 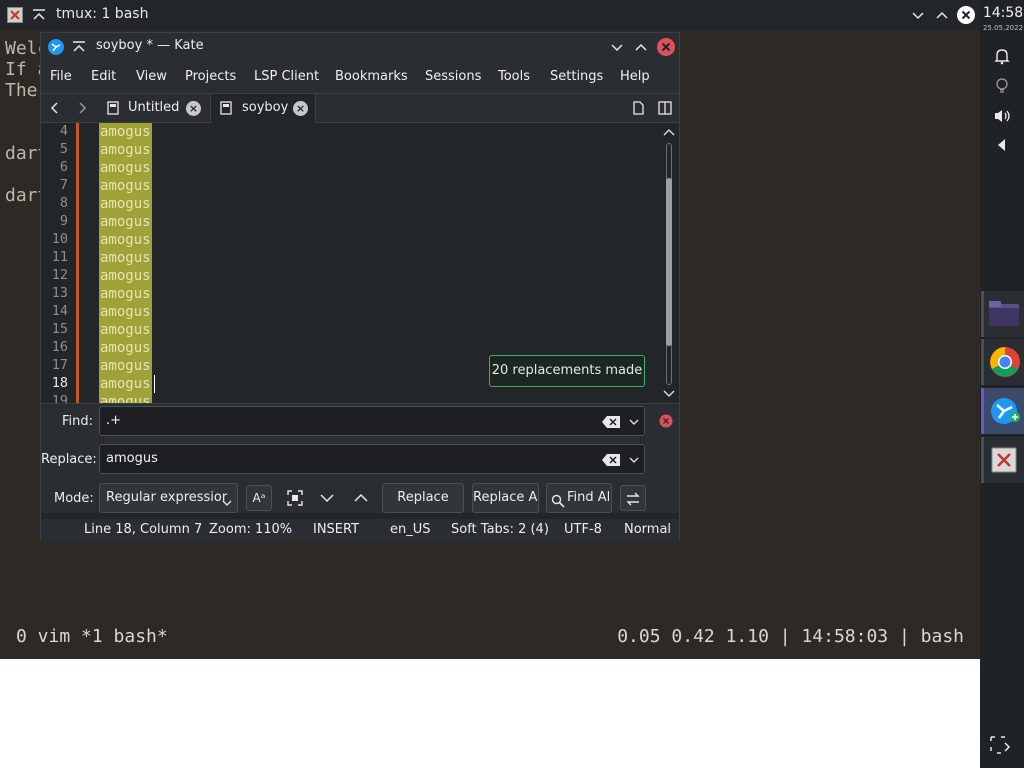 I want to click on kate-task, so click(x=1002, y=411).